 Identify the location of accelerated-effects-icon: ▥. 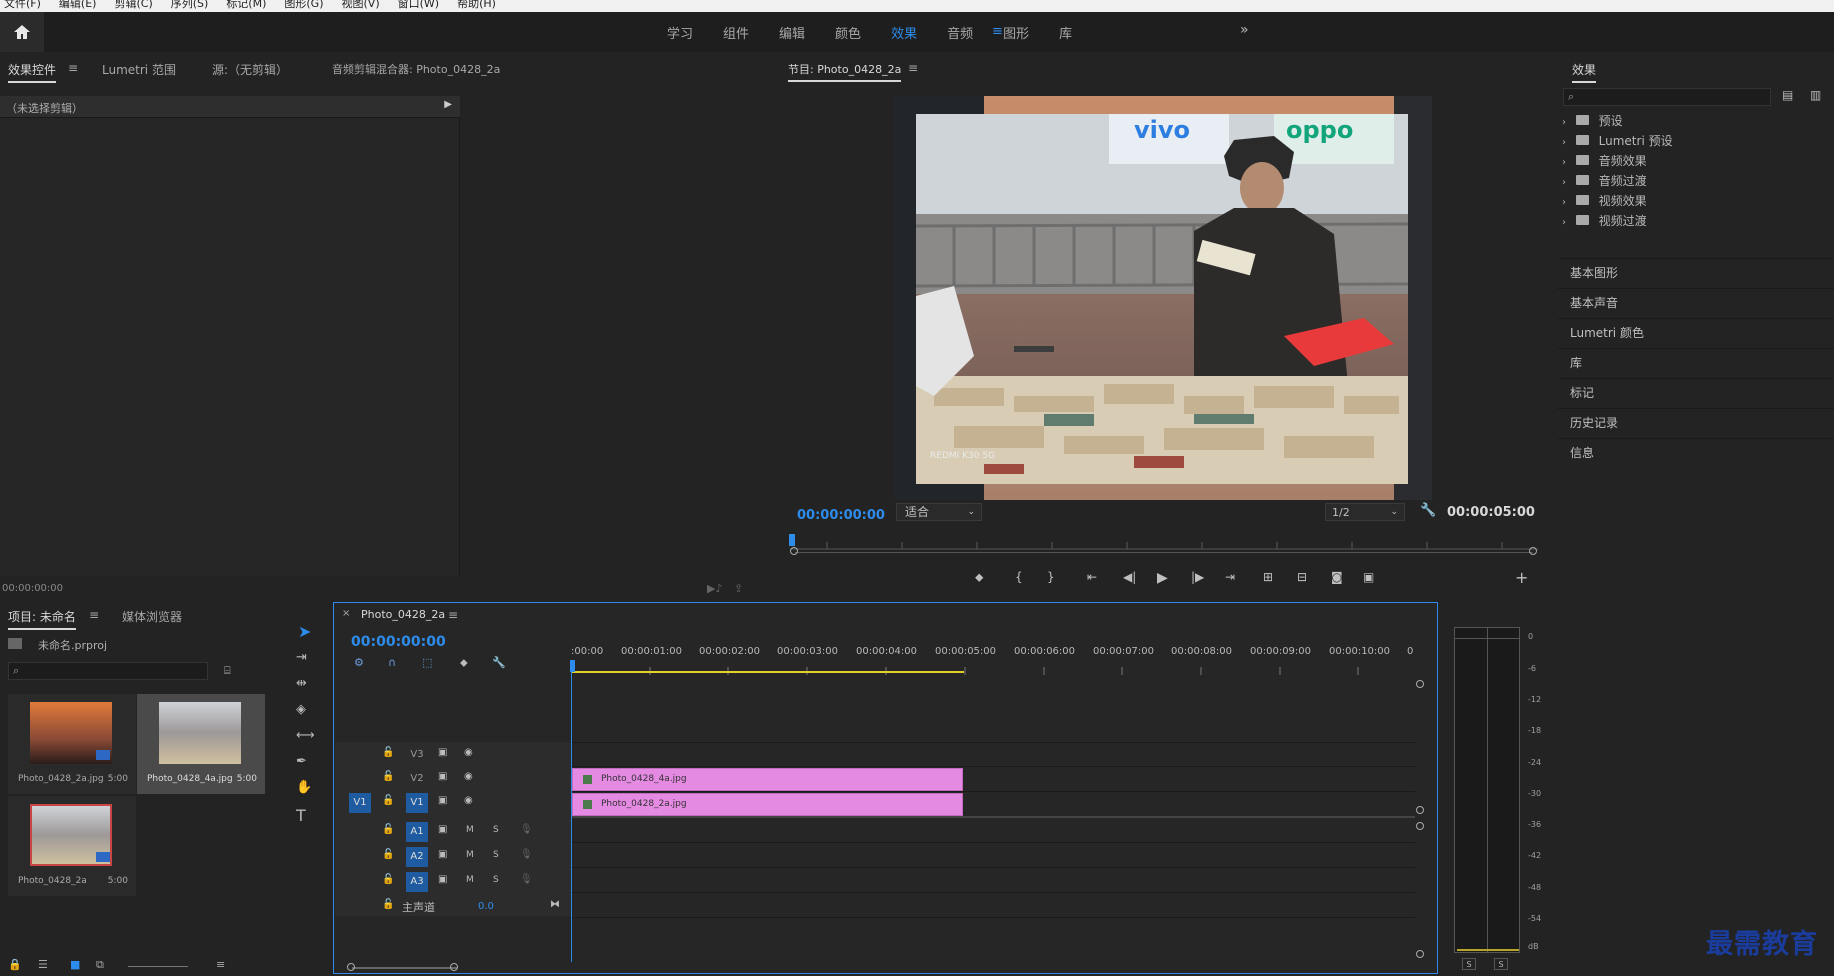
(1815, 95).